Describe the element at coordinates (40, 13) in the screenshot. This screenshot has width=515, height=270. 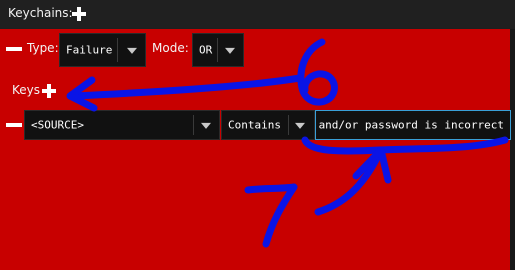
I see `keychains-title: Keychains:` at that location.